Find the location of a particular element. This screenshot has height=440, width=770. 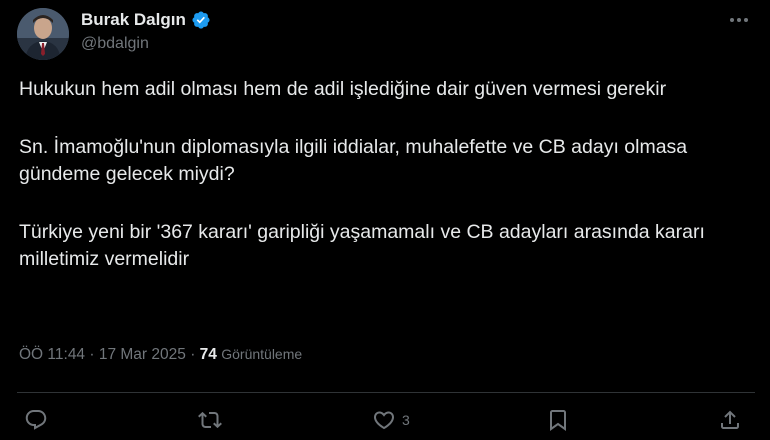

more-icon is located at coordinates (739, 20).